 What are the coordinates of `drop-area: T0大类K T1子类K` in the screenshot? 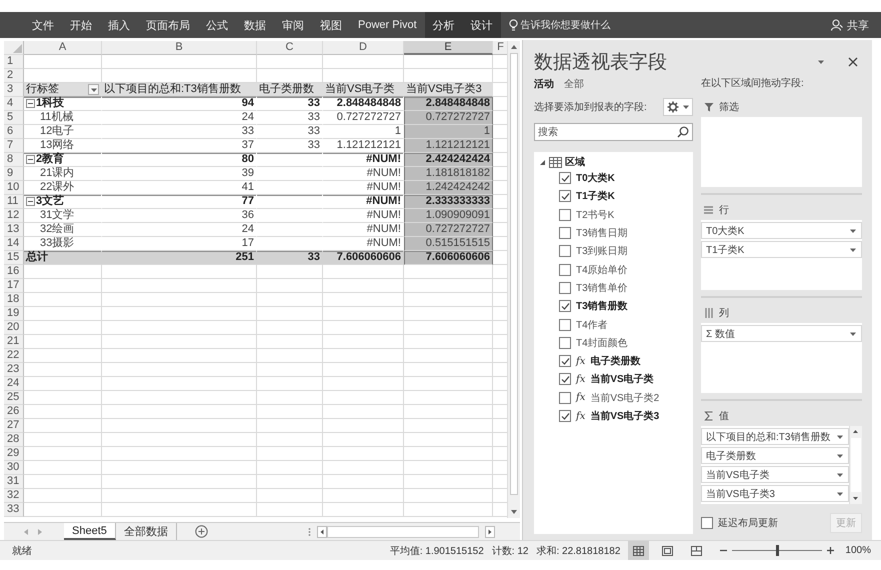 It's located at (781, 255).